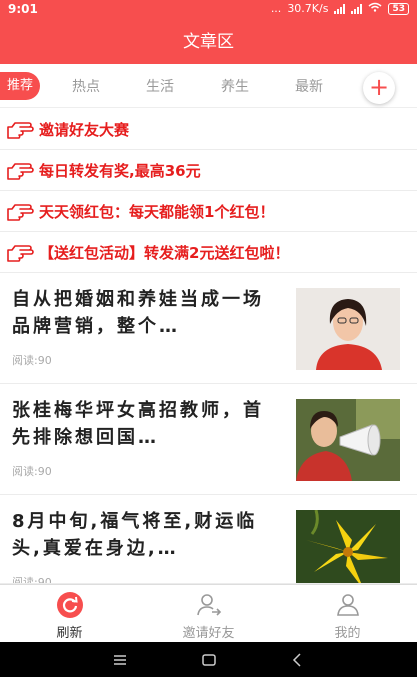 This screenshot has width=417, height=677. What do you see at coordinates (160, 86) in the screenshot?
I see `tab-life: 生活` at bounding box center [160, 86].